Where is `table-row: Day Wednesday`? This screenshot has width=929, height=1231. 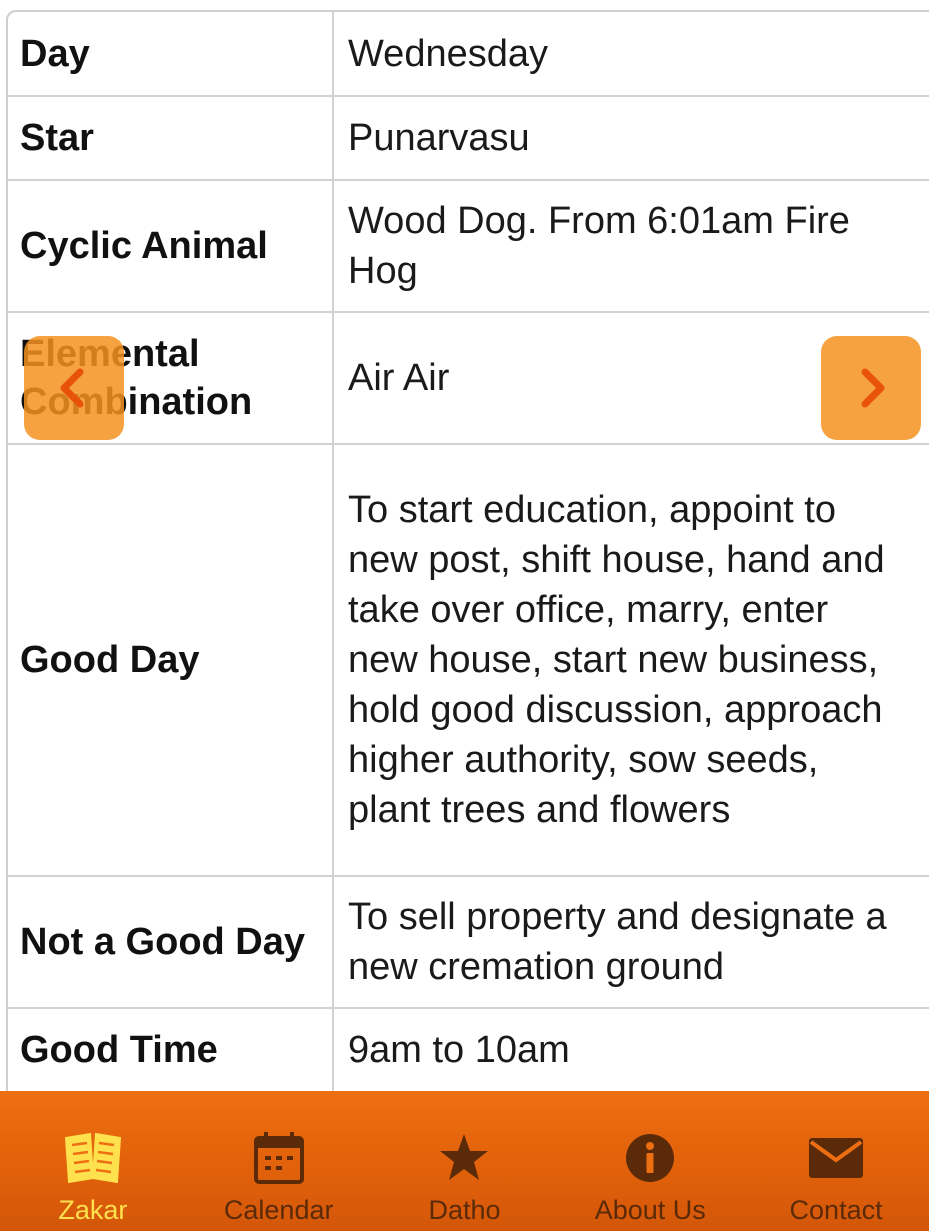
table-row: Day Wednesday is located at coordinates (468, 54).